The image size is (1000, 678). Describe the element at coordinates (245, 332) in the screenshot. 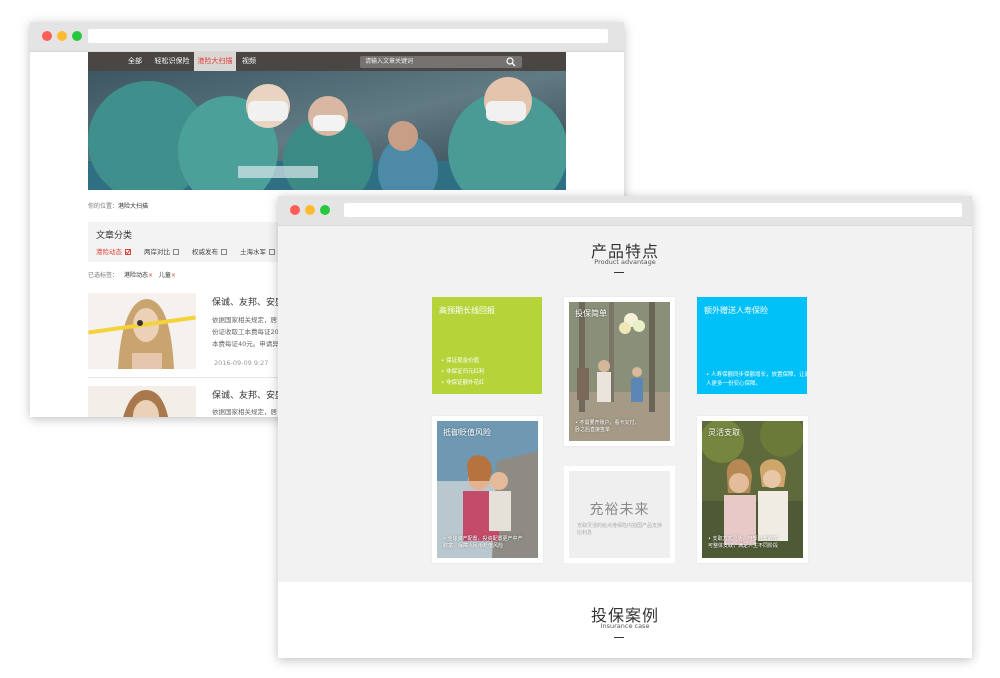

I see `article-excerpt-line: 份证收取工本费每证20` at that location.